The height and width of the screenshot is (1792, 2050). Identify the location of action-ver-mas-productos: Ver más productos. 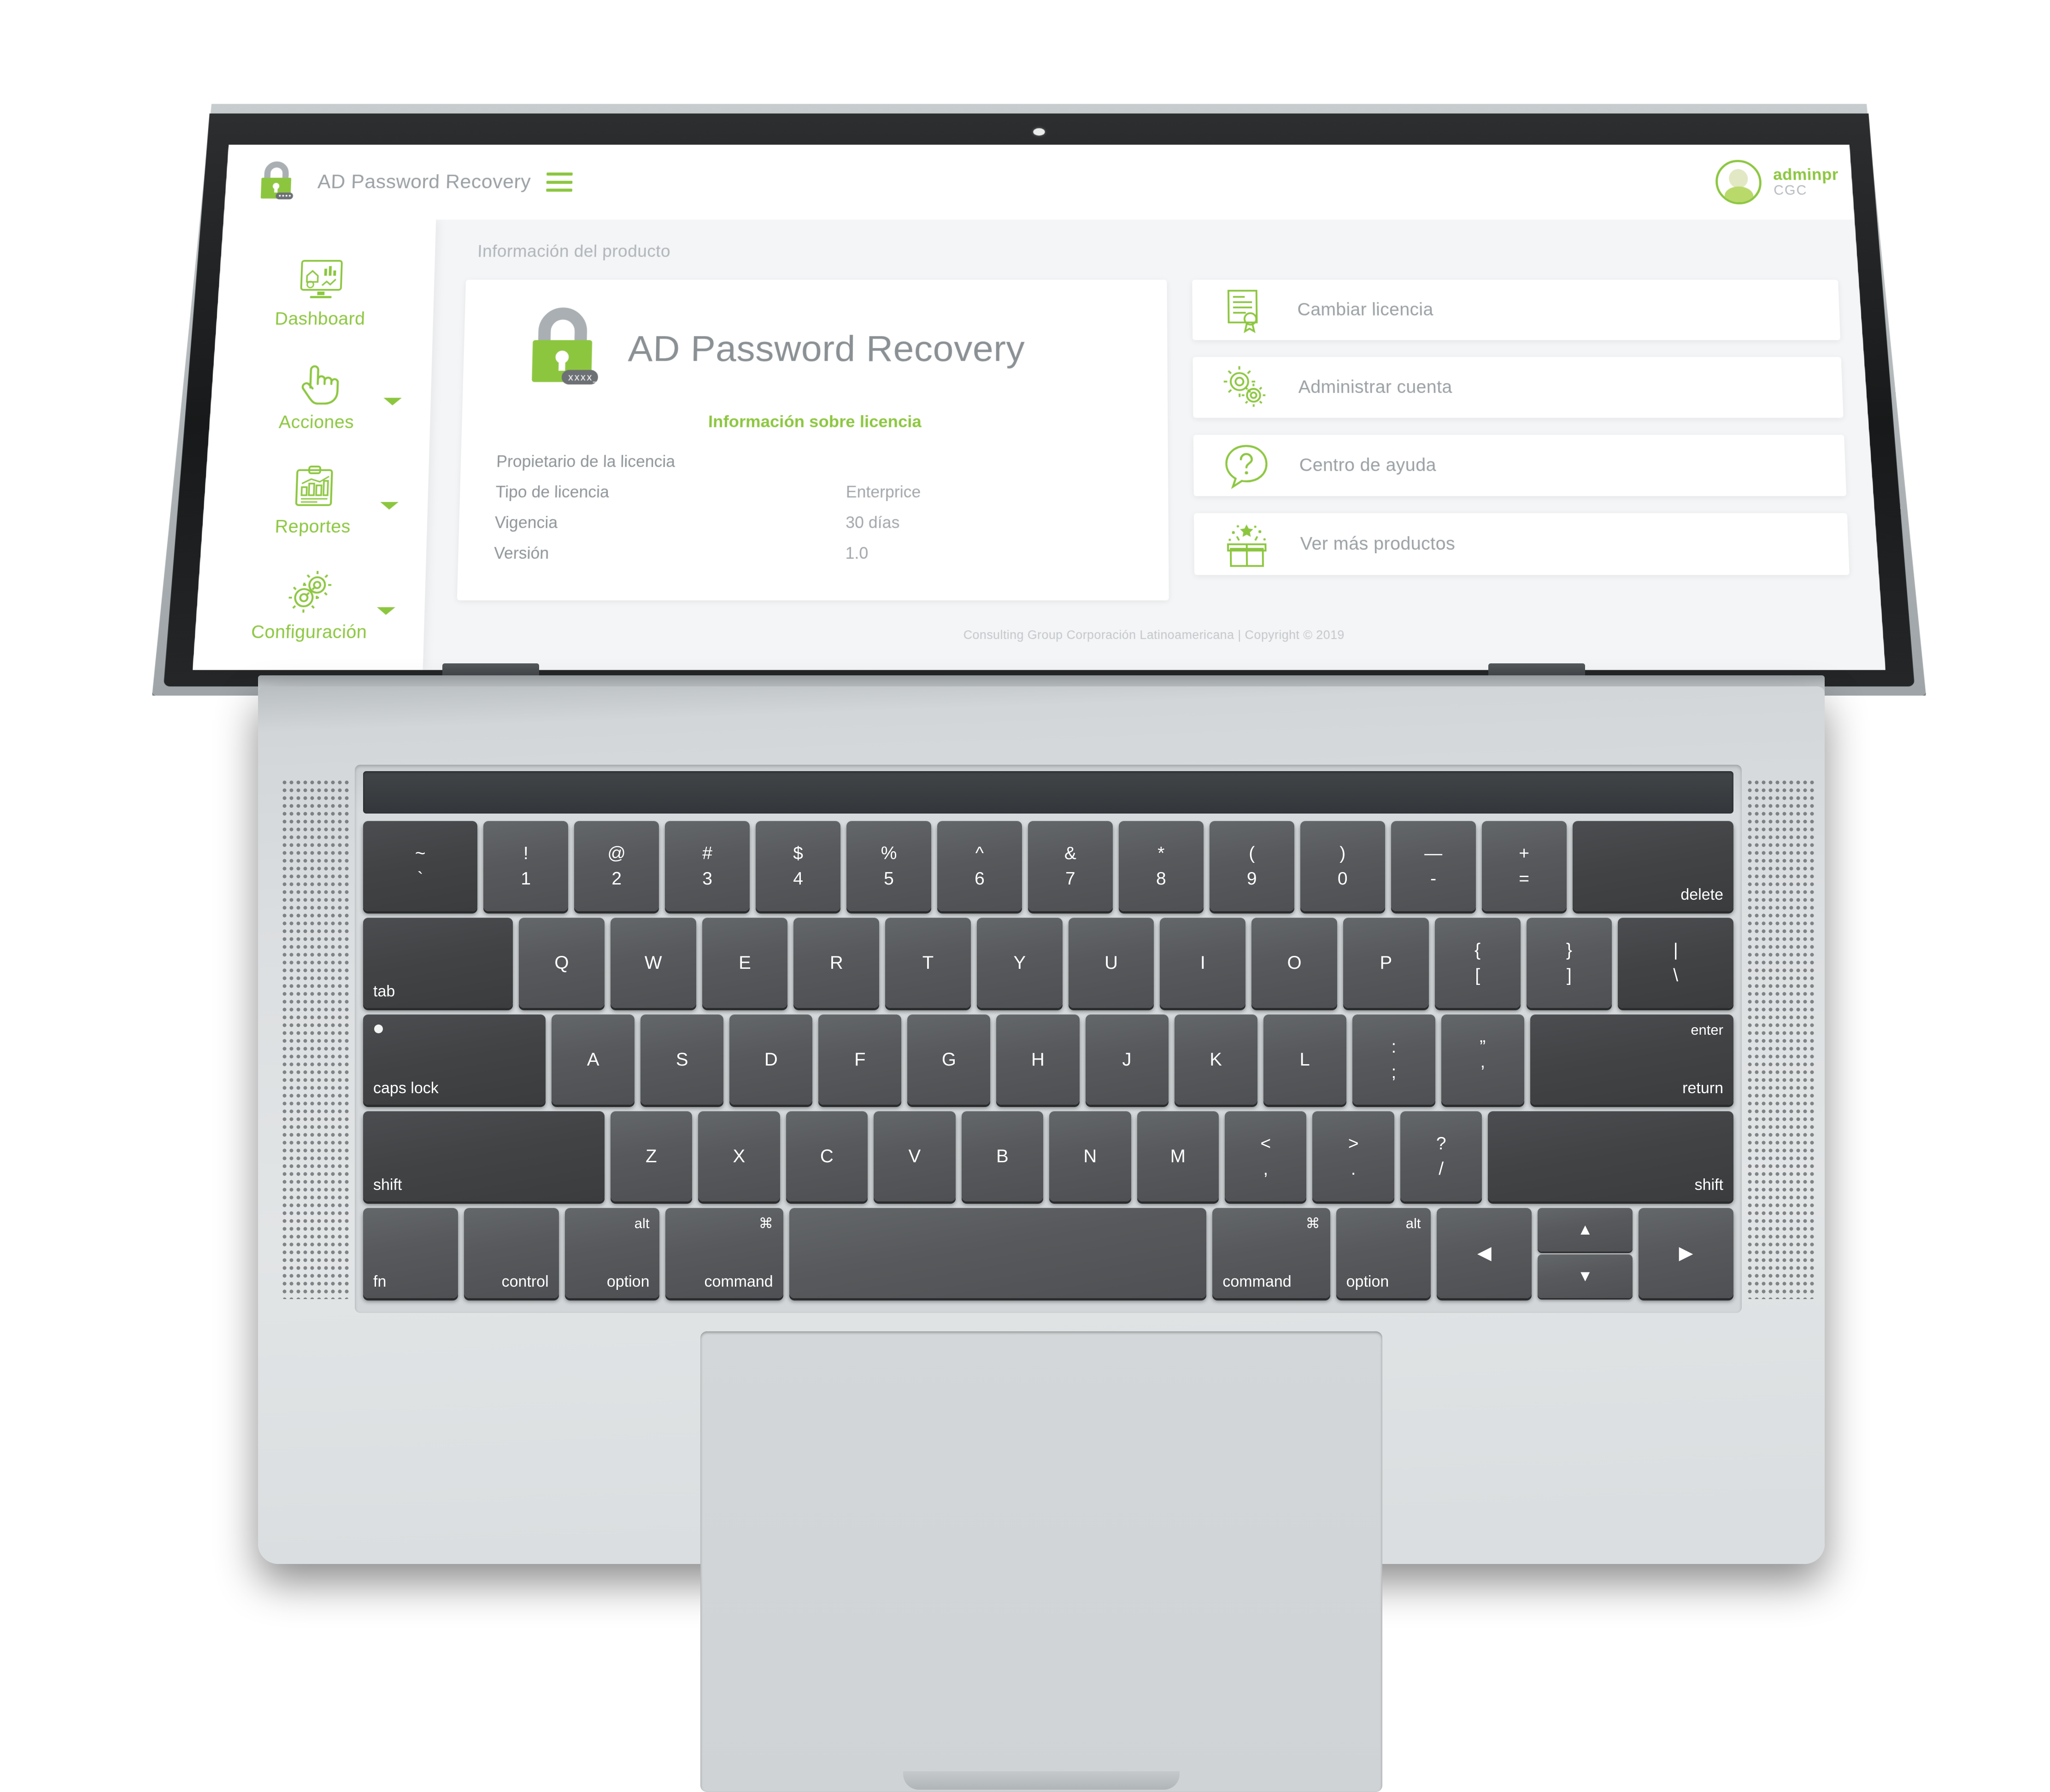
(1522, 544).